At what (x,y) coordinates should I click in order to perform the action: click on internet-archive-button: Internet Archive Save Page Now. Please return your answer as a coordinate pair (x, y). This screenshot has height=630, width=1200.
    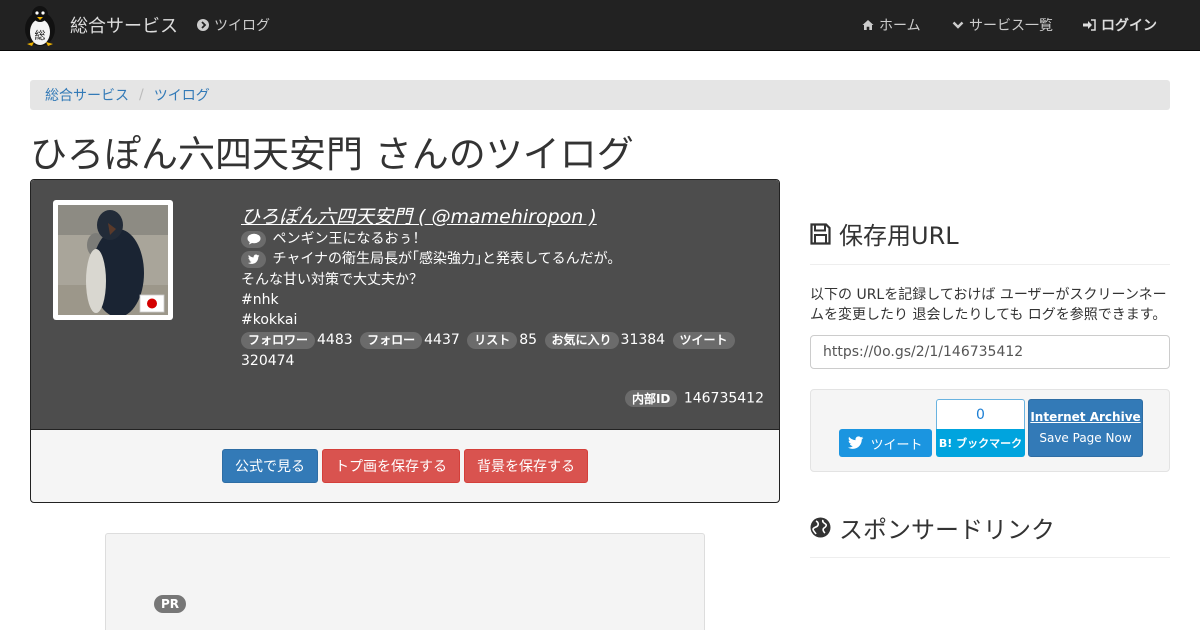
    Looking at the image, I should click on (1085, 428).